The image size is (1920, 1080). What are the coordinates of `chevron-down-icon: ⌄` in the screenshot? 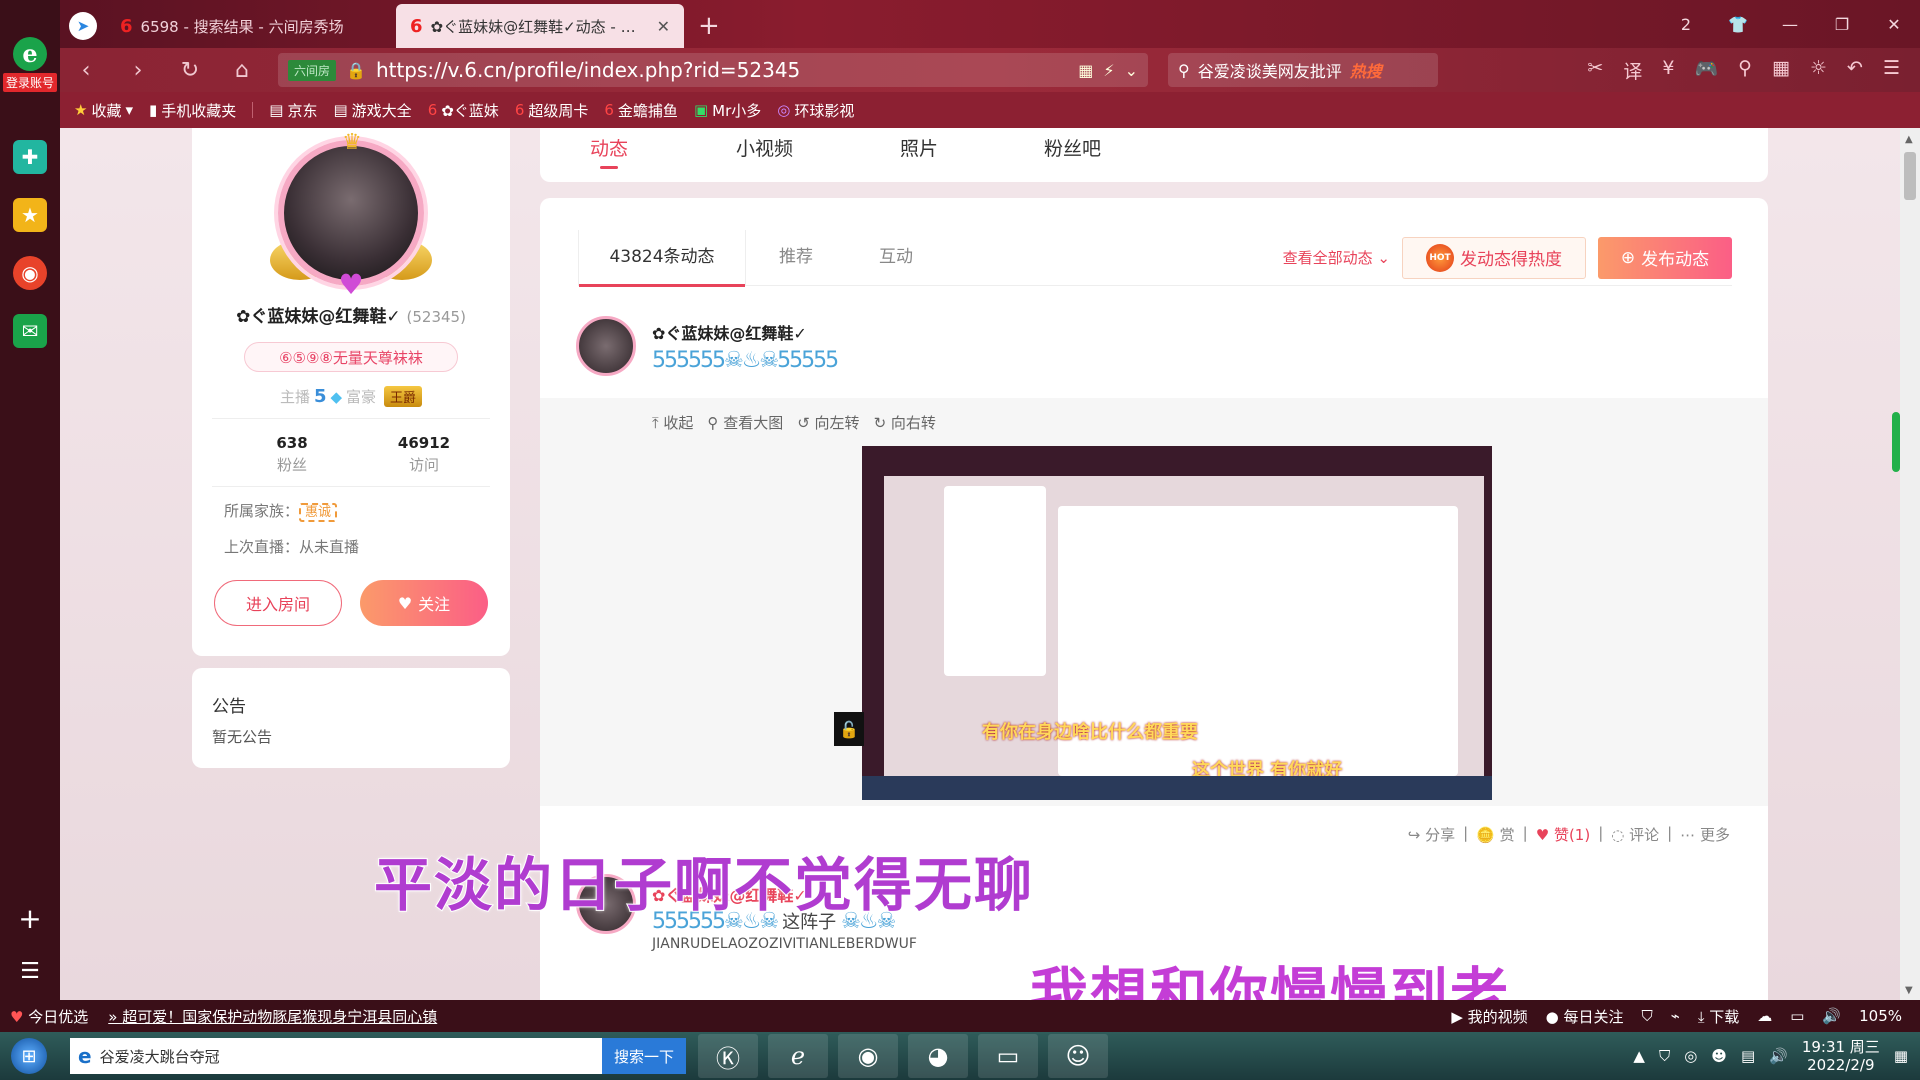 It's located at (1131, 70).